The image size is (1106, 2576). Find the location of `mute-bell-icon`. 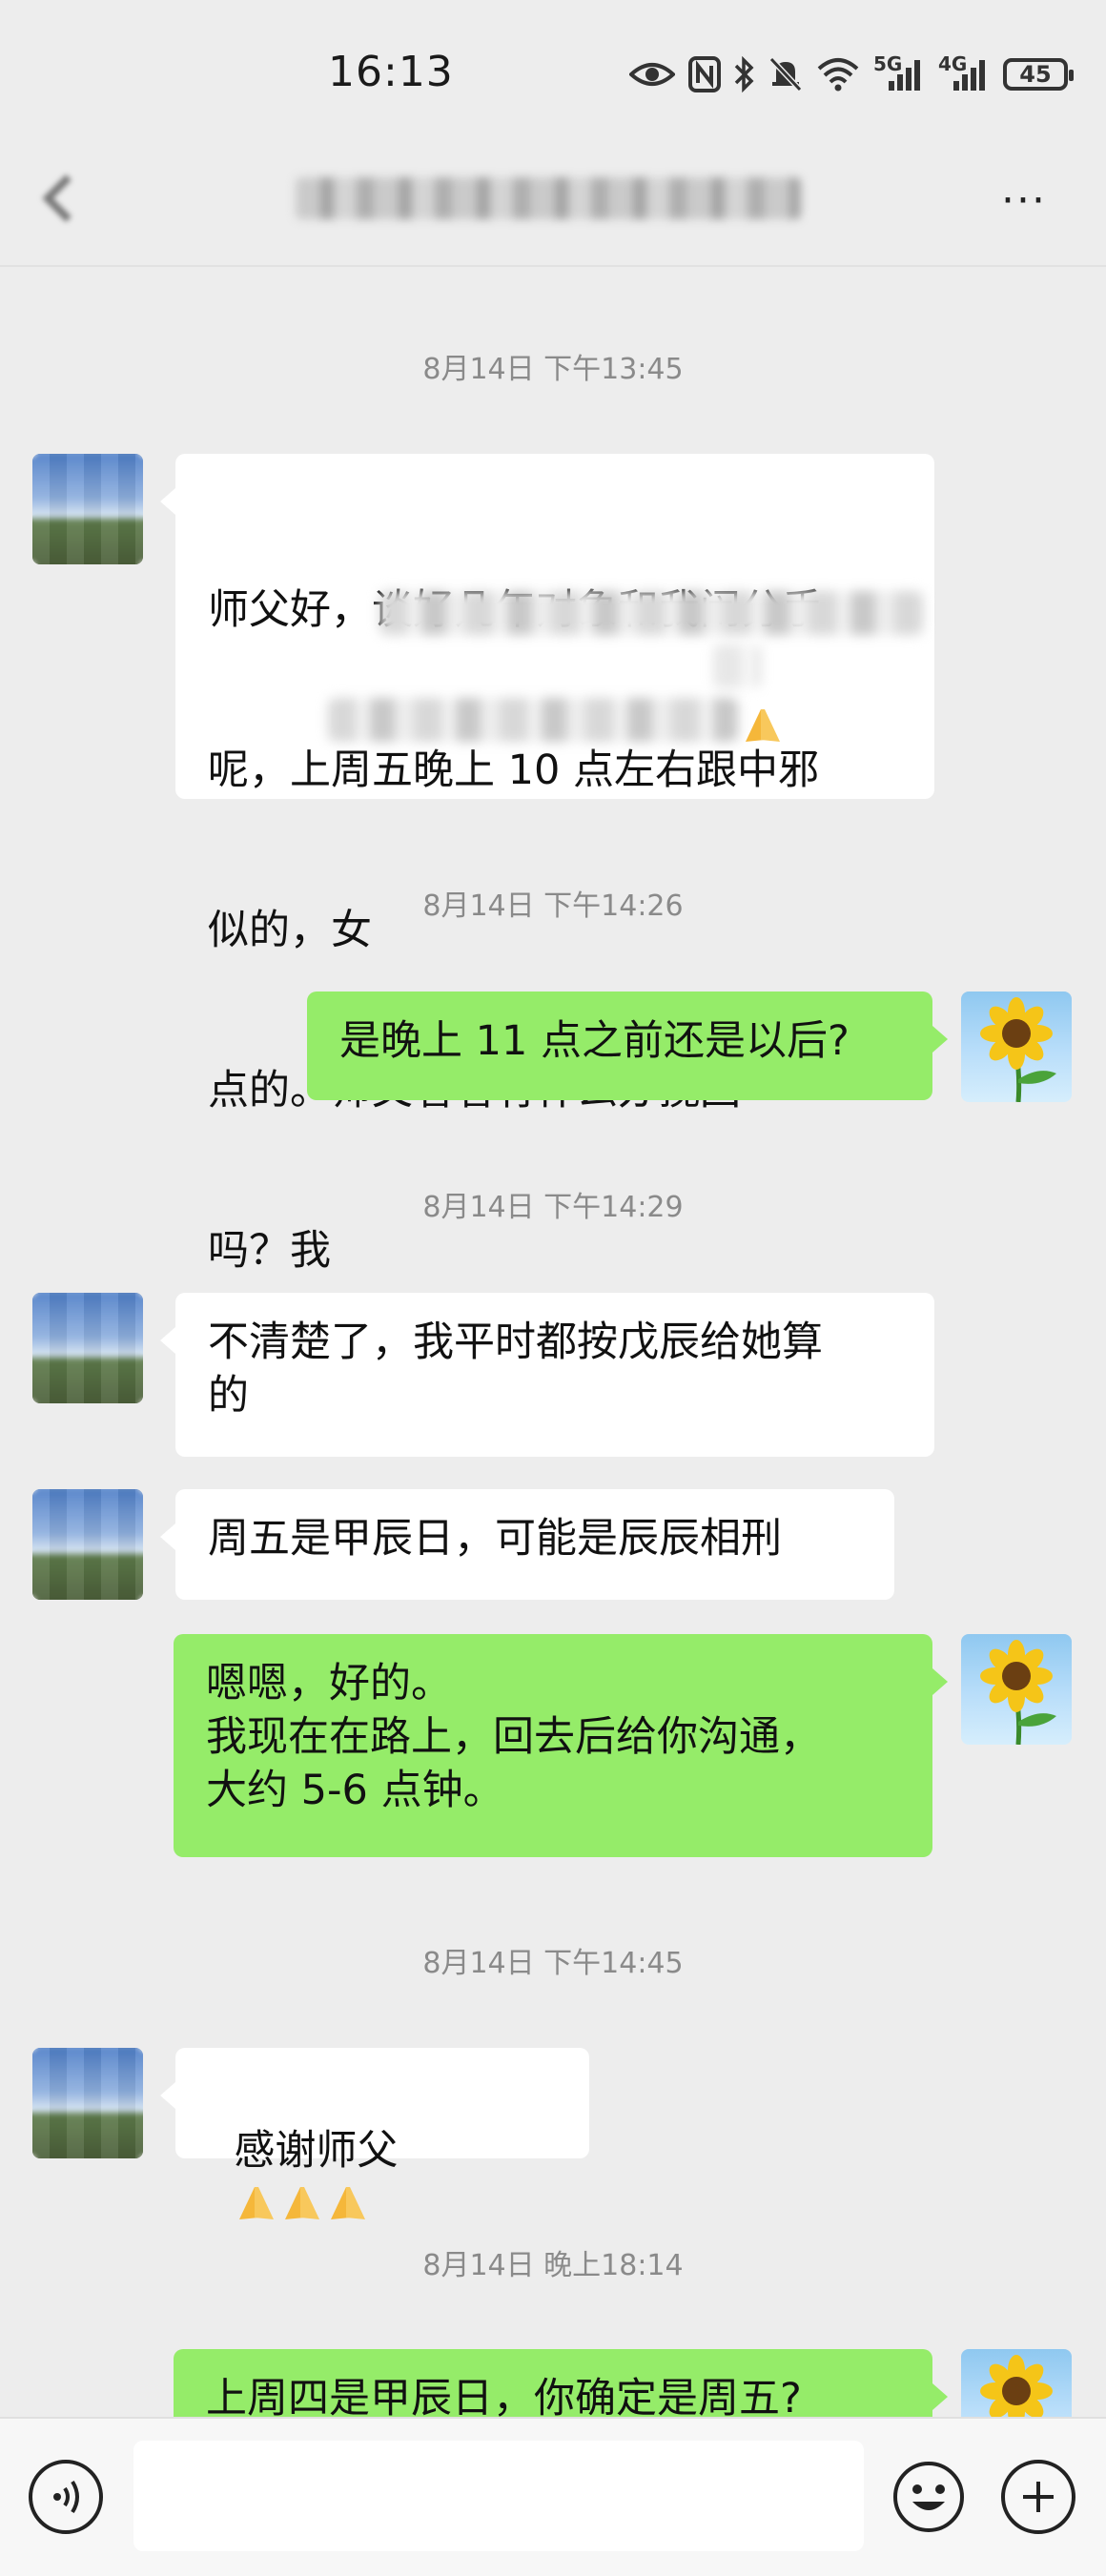

mute-bell-icon is located at coordinates (785, 74).